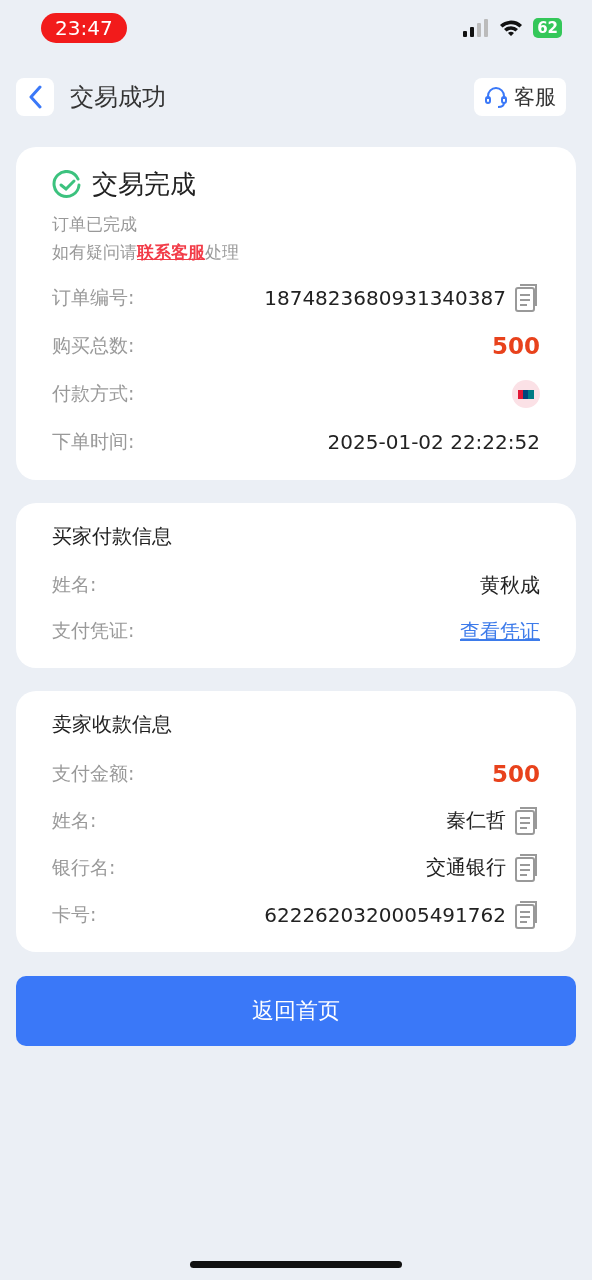  What do you see at coordinates (526, 394) in the screenshot?
I see `bank-card-icon` at bounding box center [526, 394].